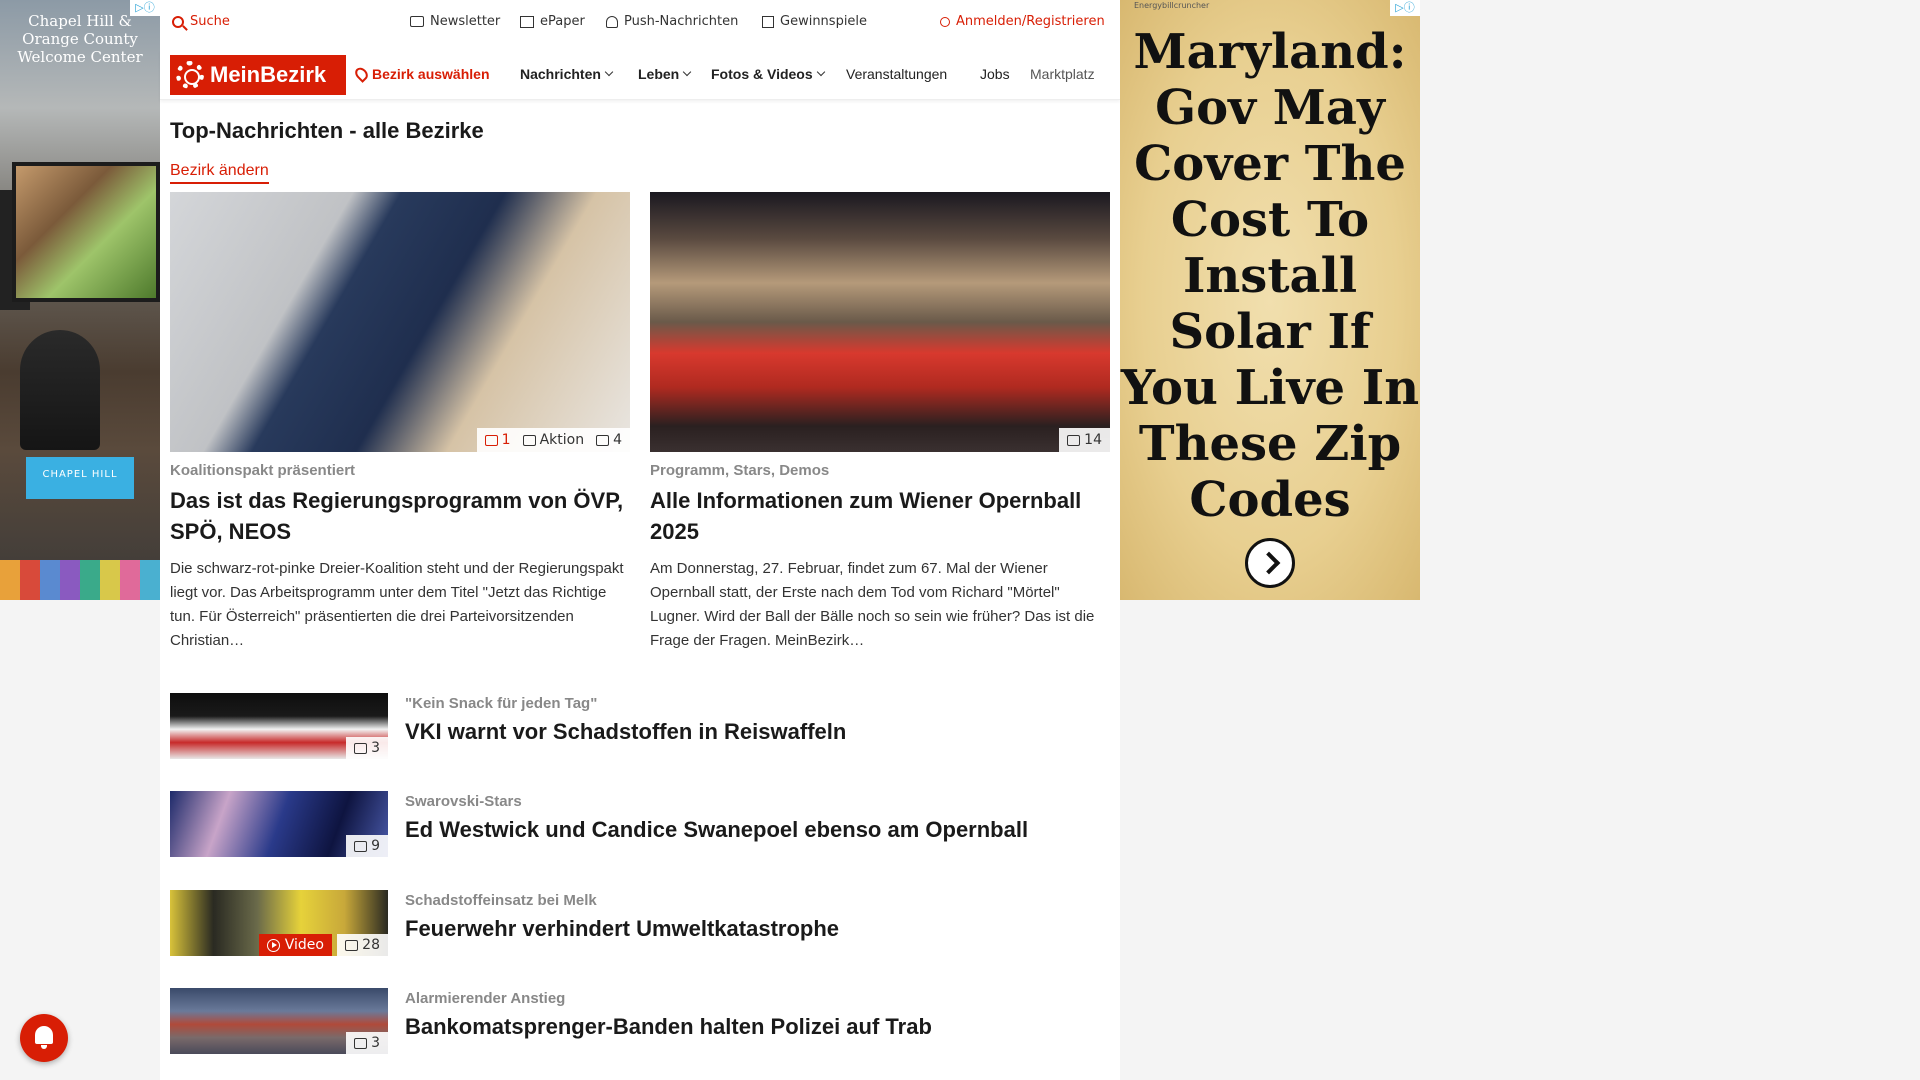 The height and width of the screenshot is (1080, 1920). What do you see at coordinates (1030, 21) in the screenshot?
I see `login-label: Anmelden/Registrieren` at bounding box center [1030, 21].